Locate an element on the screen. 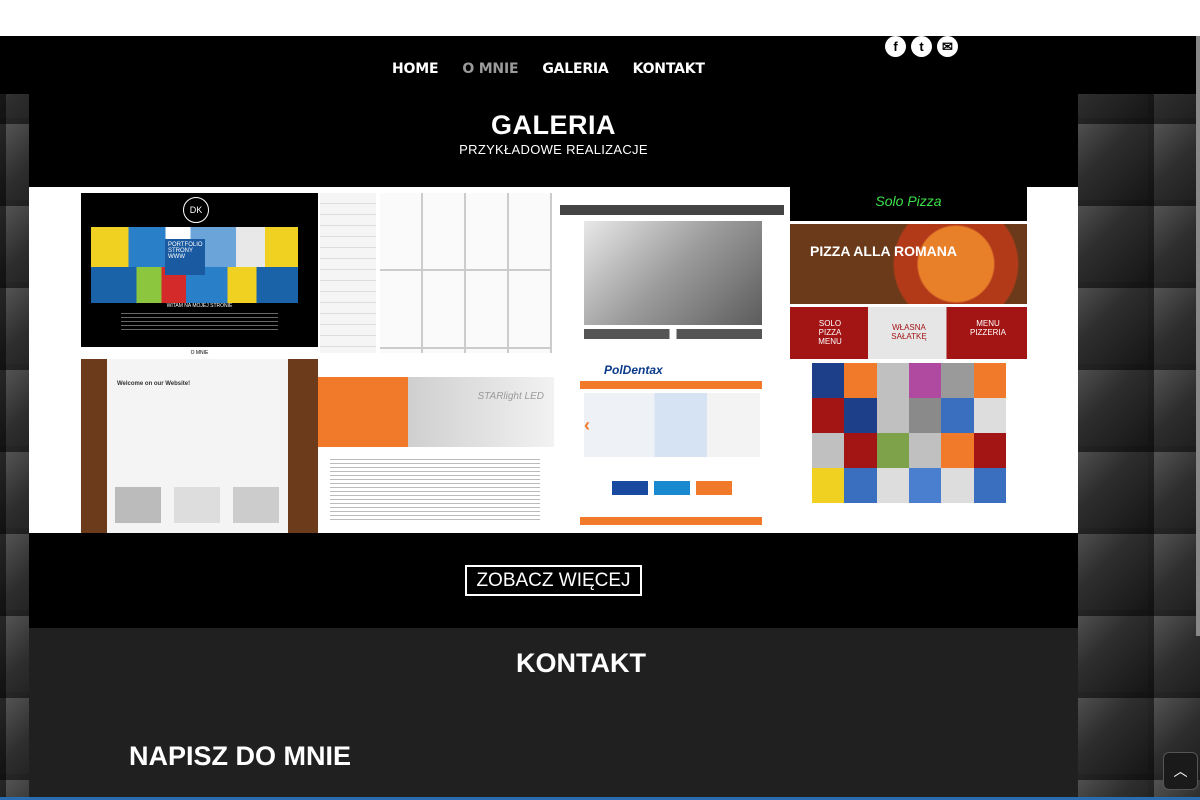  nav-galeria: GALERIA is located at coordinates (575, 69).